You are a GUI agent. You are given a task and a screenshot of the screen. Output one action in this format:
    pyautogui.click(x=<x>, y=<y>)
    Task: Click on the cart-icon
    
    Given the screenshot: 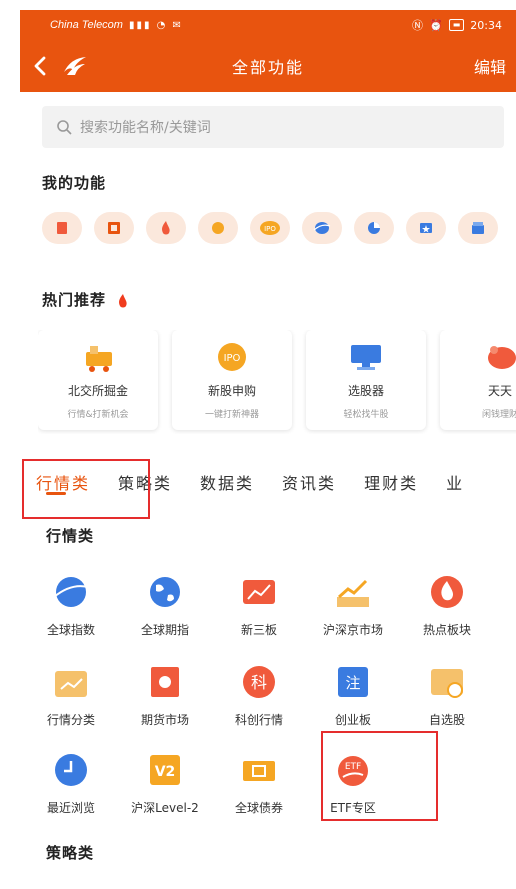 What is the action you would take?
    pyautogui.click(x=98, y=357)
    